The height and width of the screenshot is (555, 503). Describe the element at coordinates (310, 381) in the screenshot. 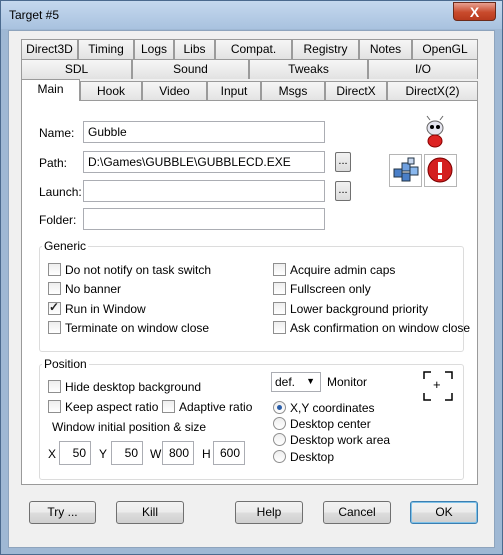

I see `chevron-down-icon: ▼` at that location.